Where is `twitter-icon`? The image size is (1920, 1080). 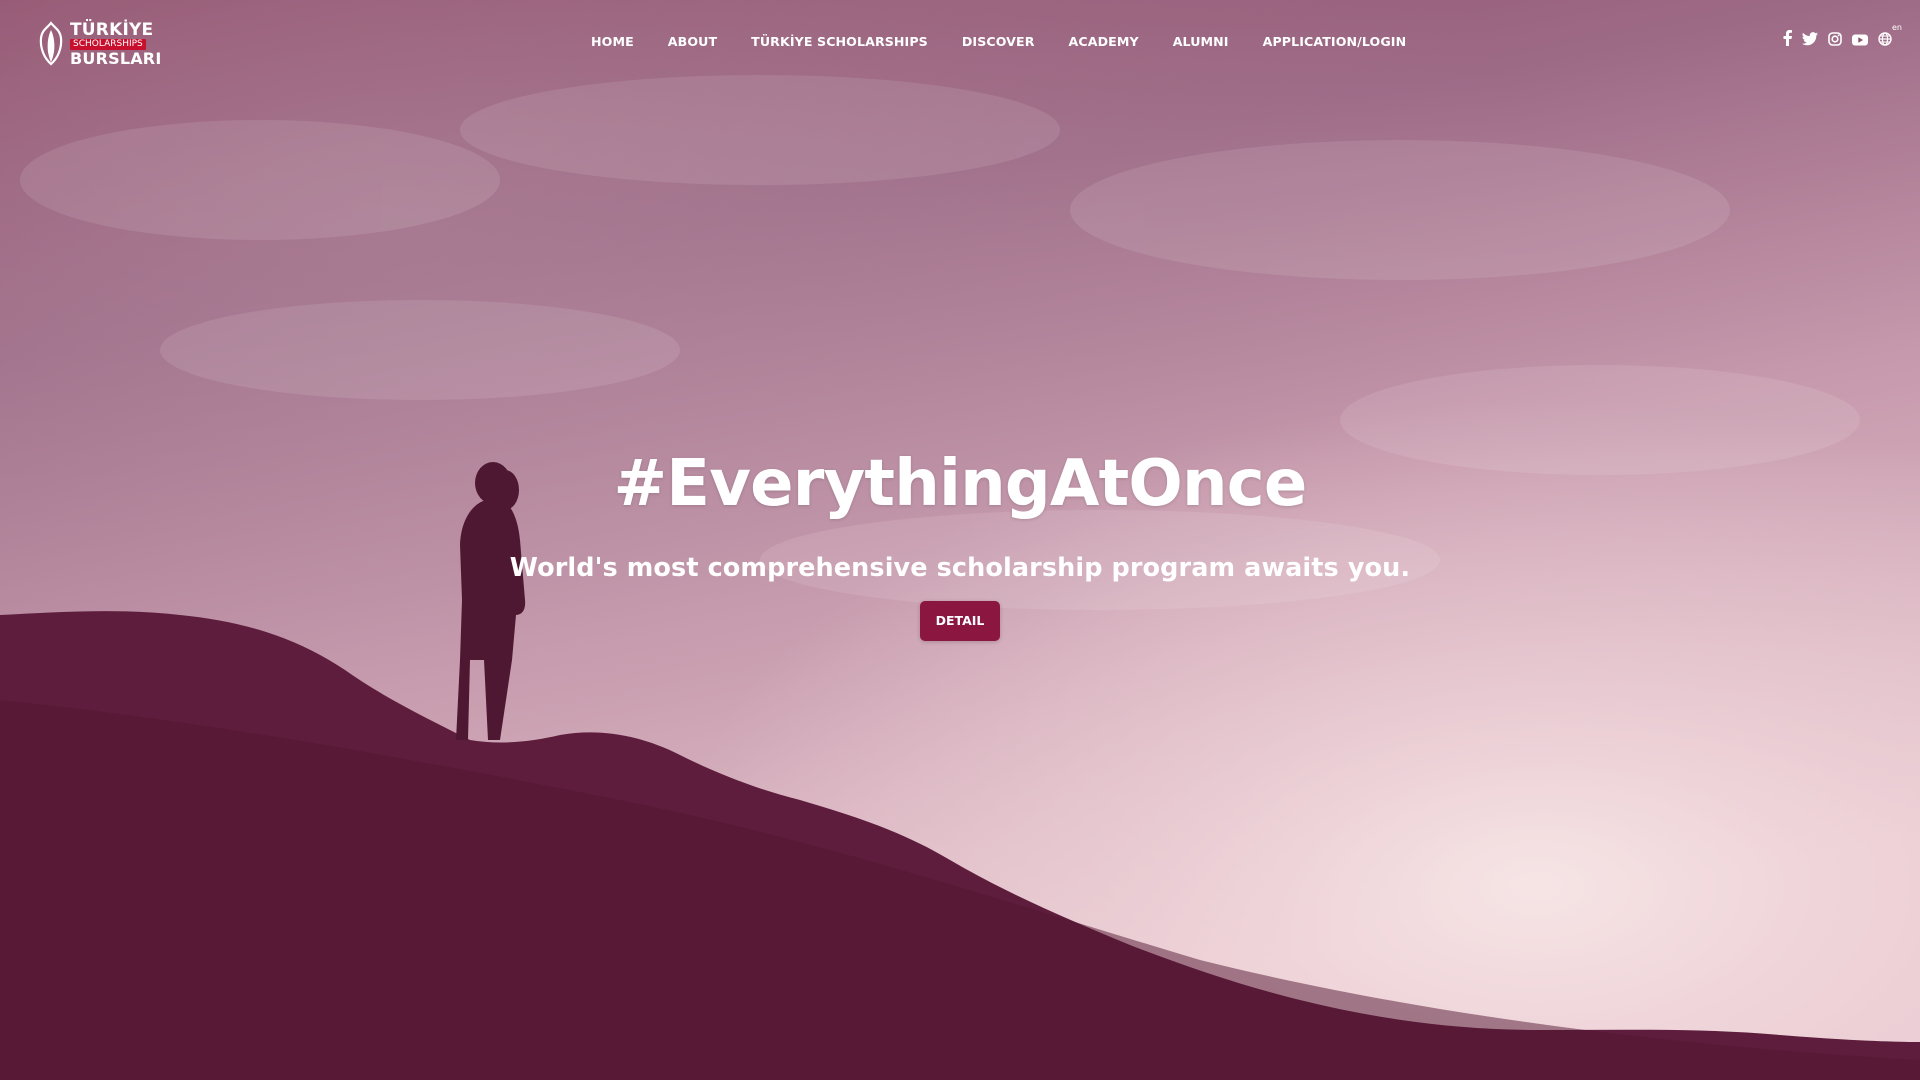 twitter-icon is located at coordinates (1810, 40).